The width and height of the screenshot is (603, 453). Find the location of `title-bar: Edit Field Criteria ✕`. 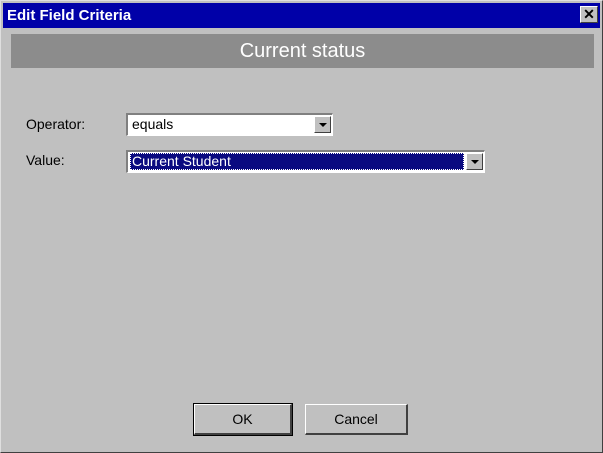

title-bar: Edit Field Criteria ✕ is located at coordinates (301, 15).